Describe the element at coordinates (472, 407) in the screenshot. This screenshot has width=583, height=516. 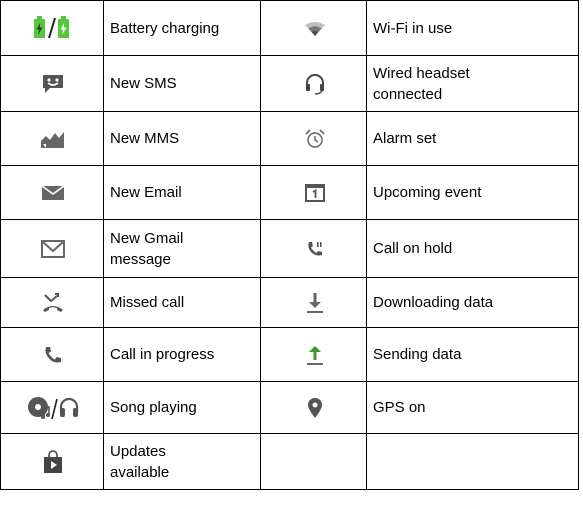
I see `status-label: GPS on` at that location.